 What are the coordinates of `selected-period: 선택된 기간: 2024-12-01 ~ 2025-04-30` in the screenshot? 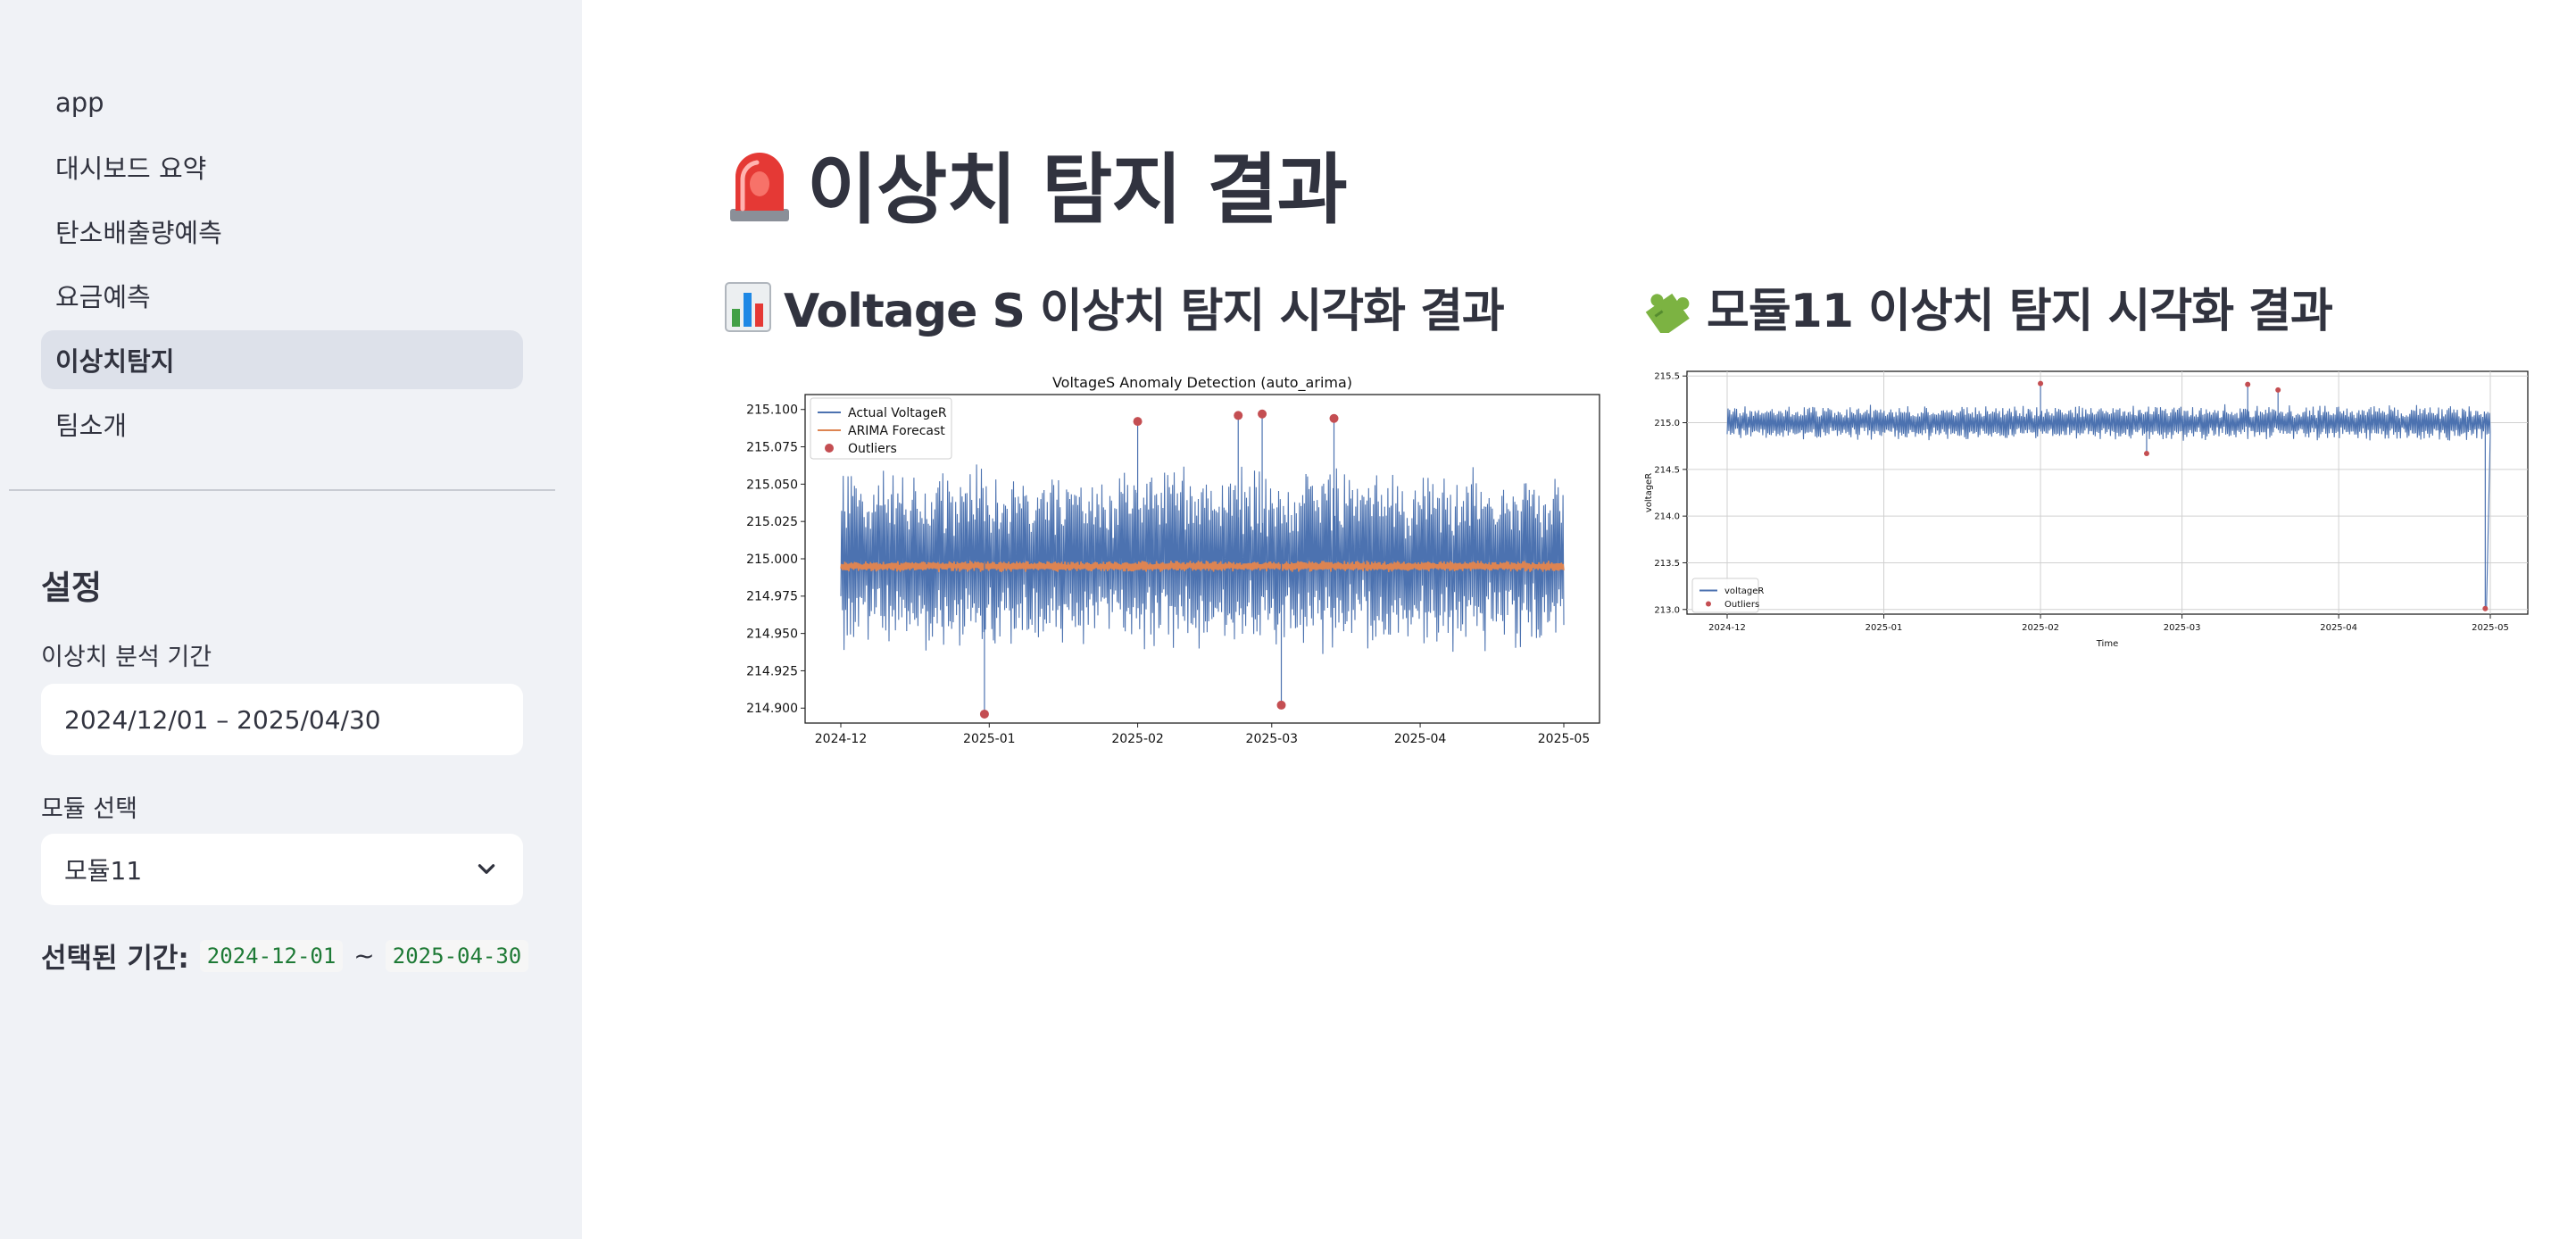 It's located at (285, 955).